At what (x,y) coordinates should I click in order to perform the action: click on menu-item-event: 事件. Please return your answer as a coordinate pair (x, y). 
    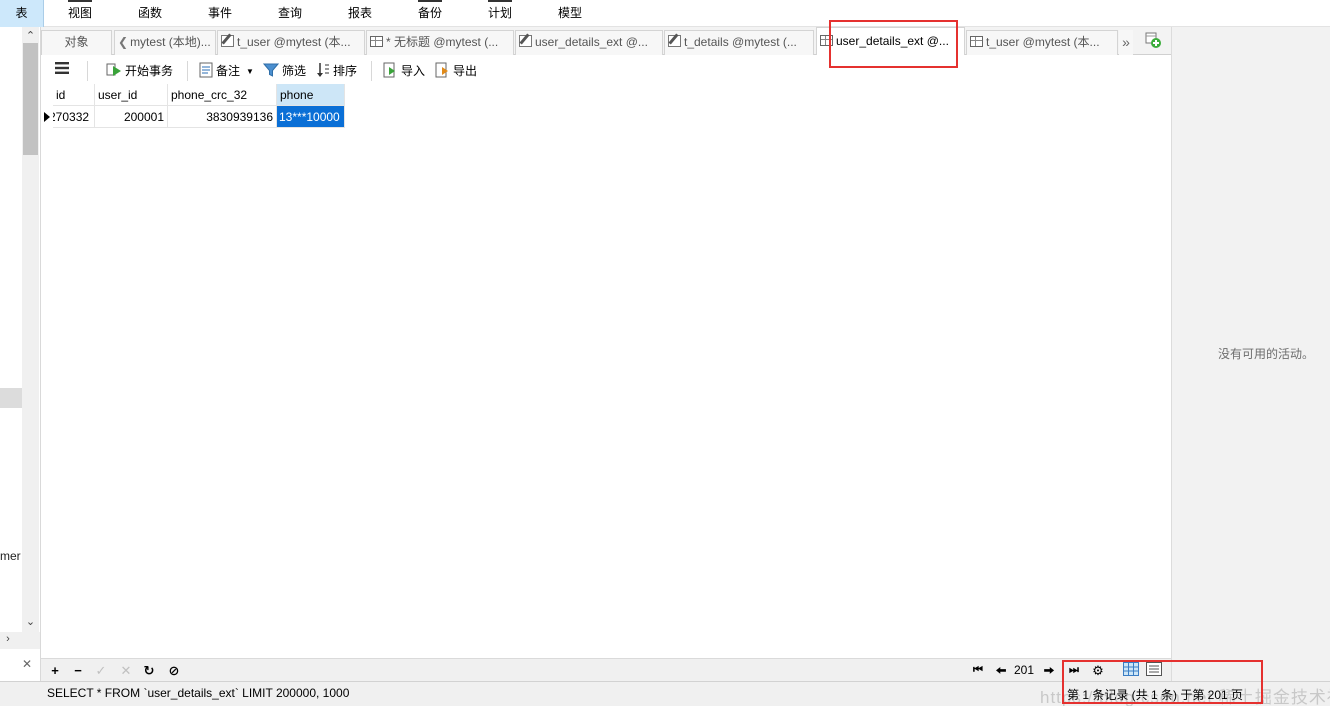
    Looking at the image, I should click on (220, 13).